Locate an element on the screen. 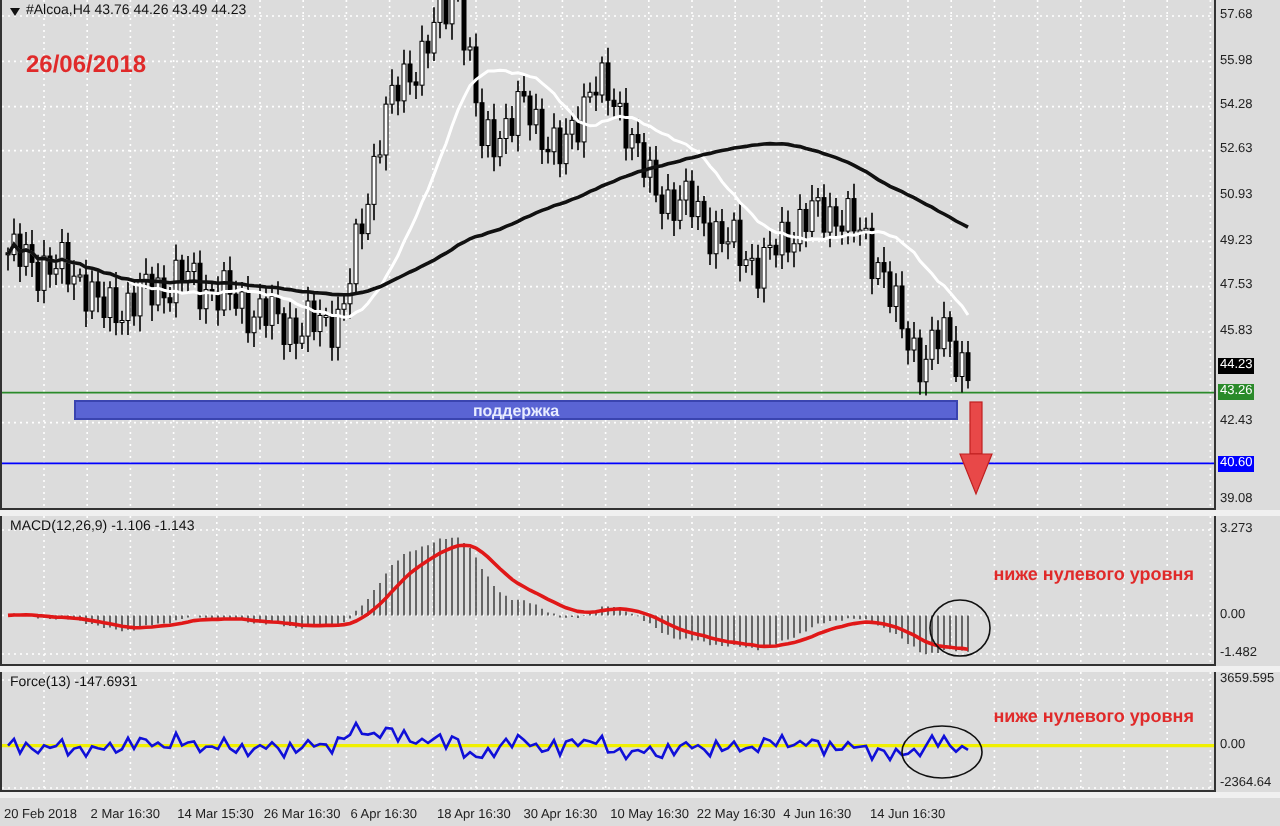 The height and width of the screenshot is (826, 1280). support-band: поддержка is located at coordinates (516, 410).